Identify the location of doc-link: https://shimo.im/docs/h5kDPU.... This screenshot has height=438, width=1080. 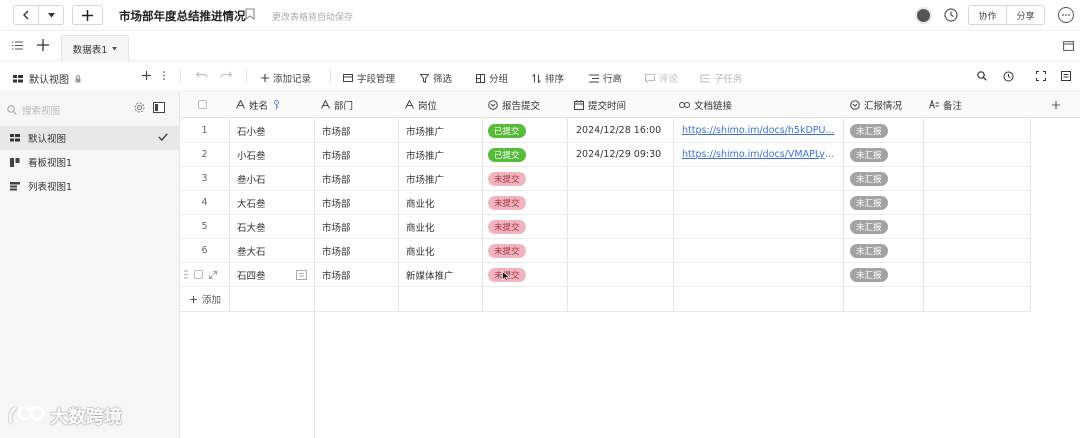
(758, 130).